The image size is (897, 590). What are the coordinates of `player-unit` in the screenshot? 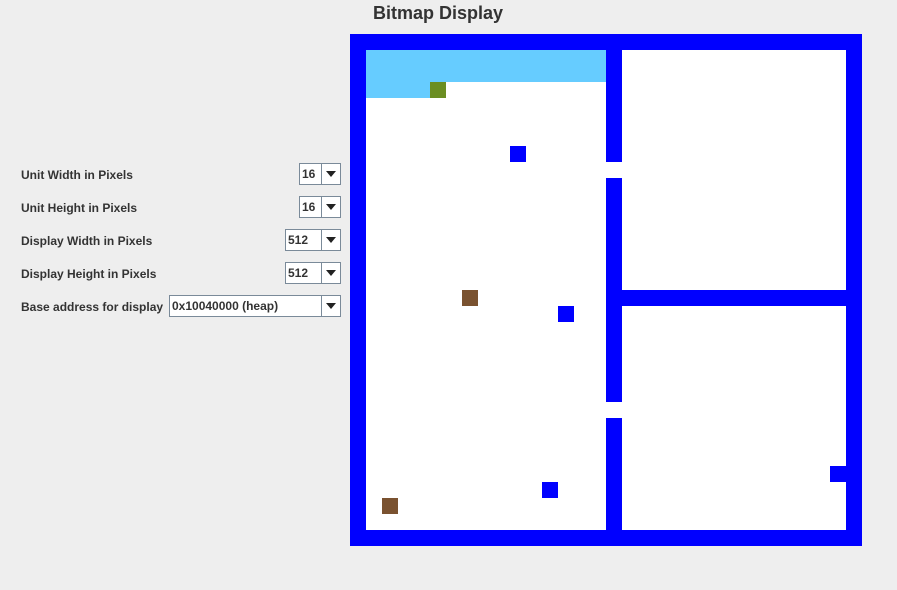 It's located at (438, 90).